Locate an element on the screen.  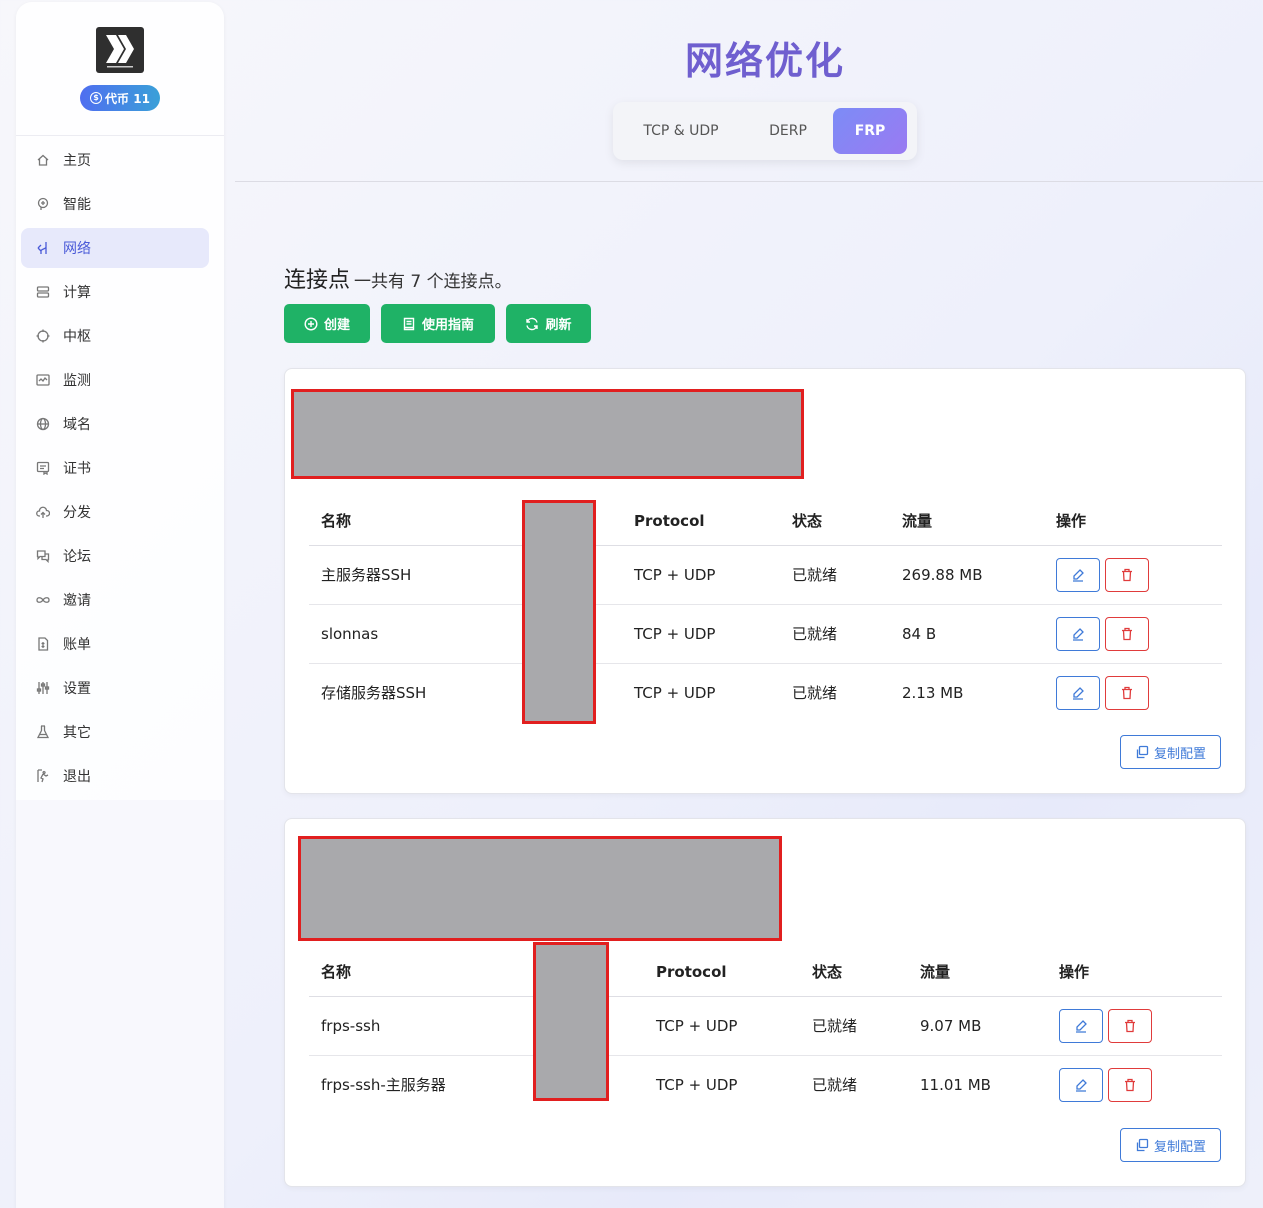
refresh-icon is located at coordinates (532, 324).